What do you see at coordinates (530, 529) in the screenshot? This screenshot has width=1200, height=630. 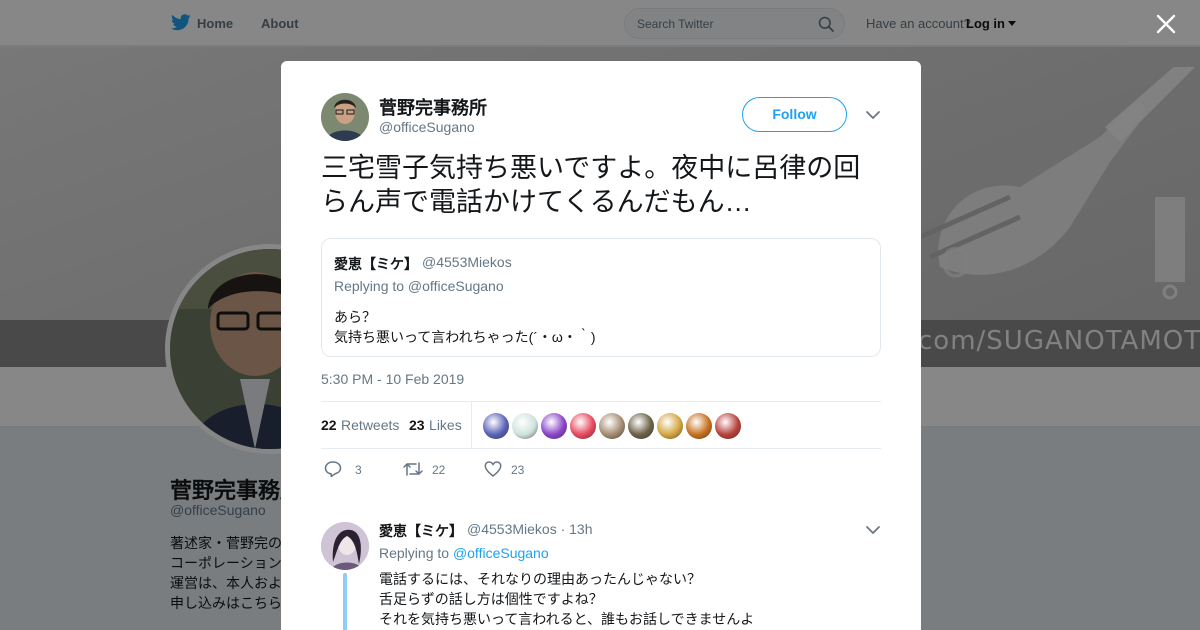 I see `reply-handle-time: @4553Miekos · 13h` at bounding box center [530, 529].